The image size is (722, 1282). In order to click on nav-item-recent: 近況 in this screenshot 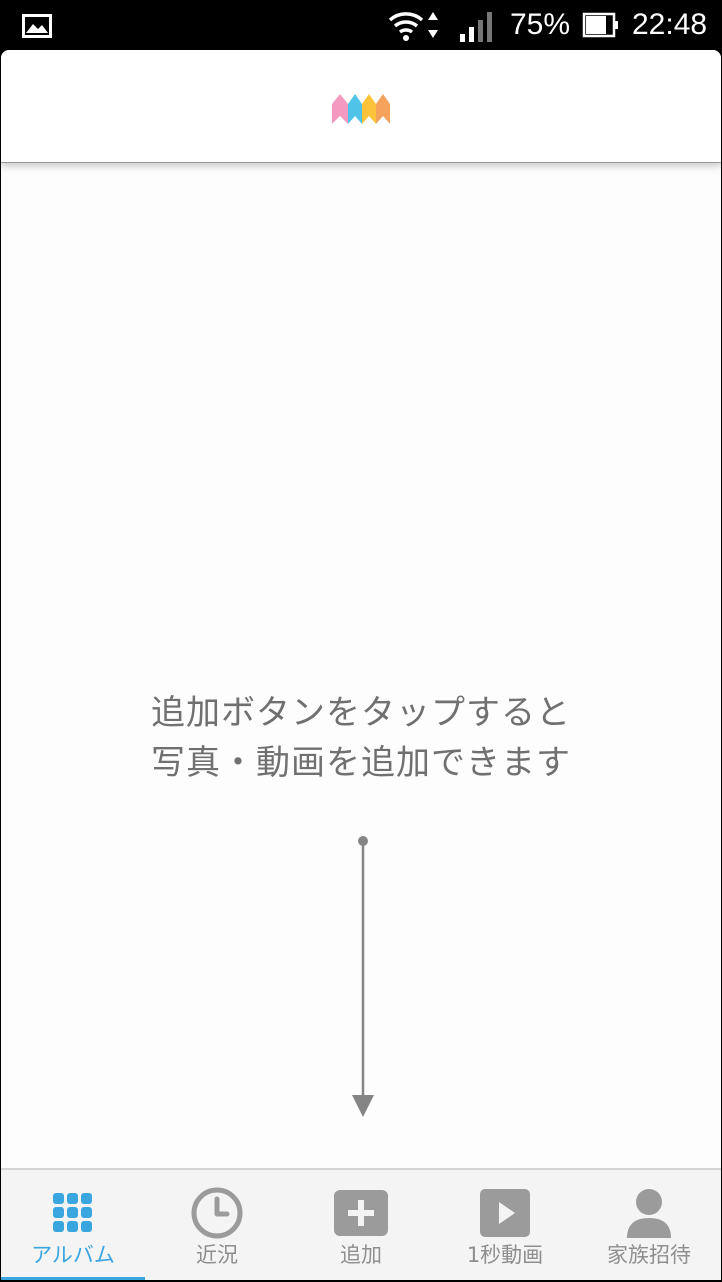, I will do `click(217, 1225)`.